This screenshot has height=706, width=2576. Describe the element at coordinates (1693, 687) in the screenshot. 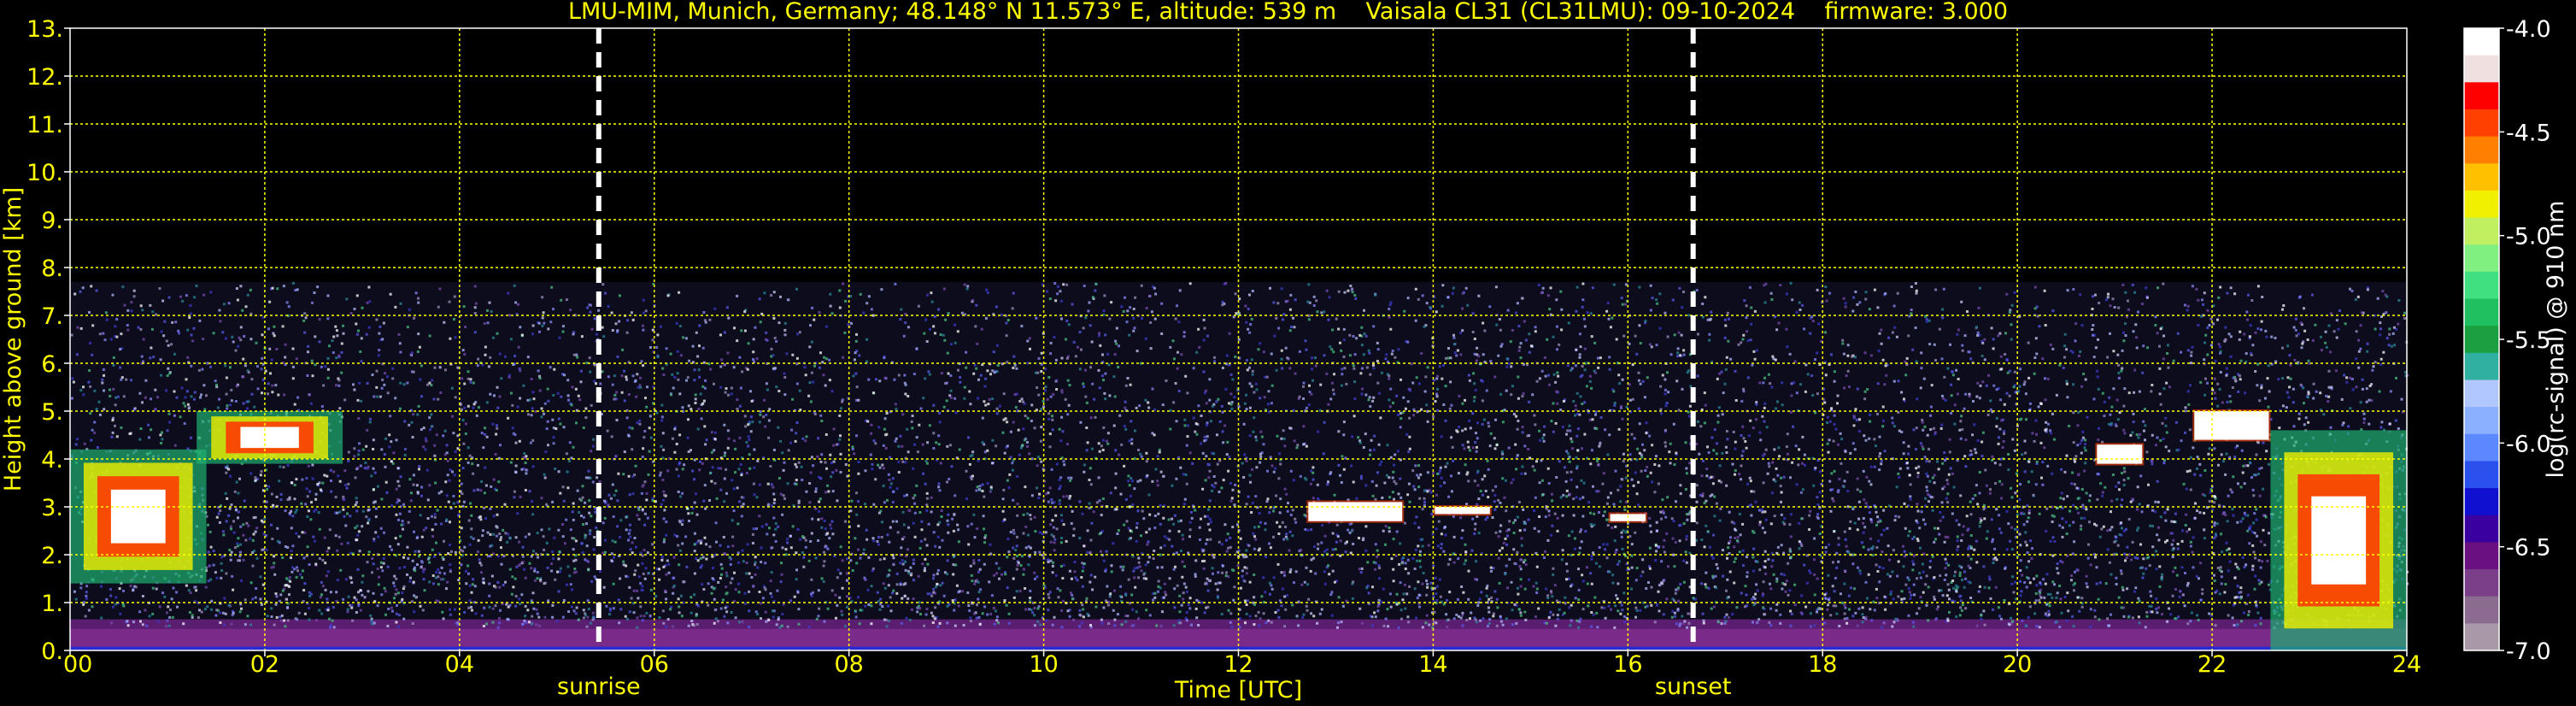

I see `sunset-label: sunset` at that location.